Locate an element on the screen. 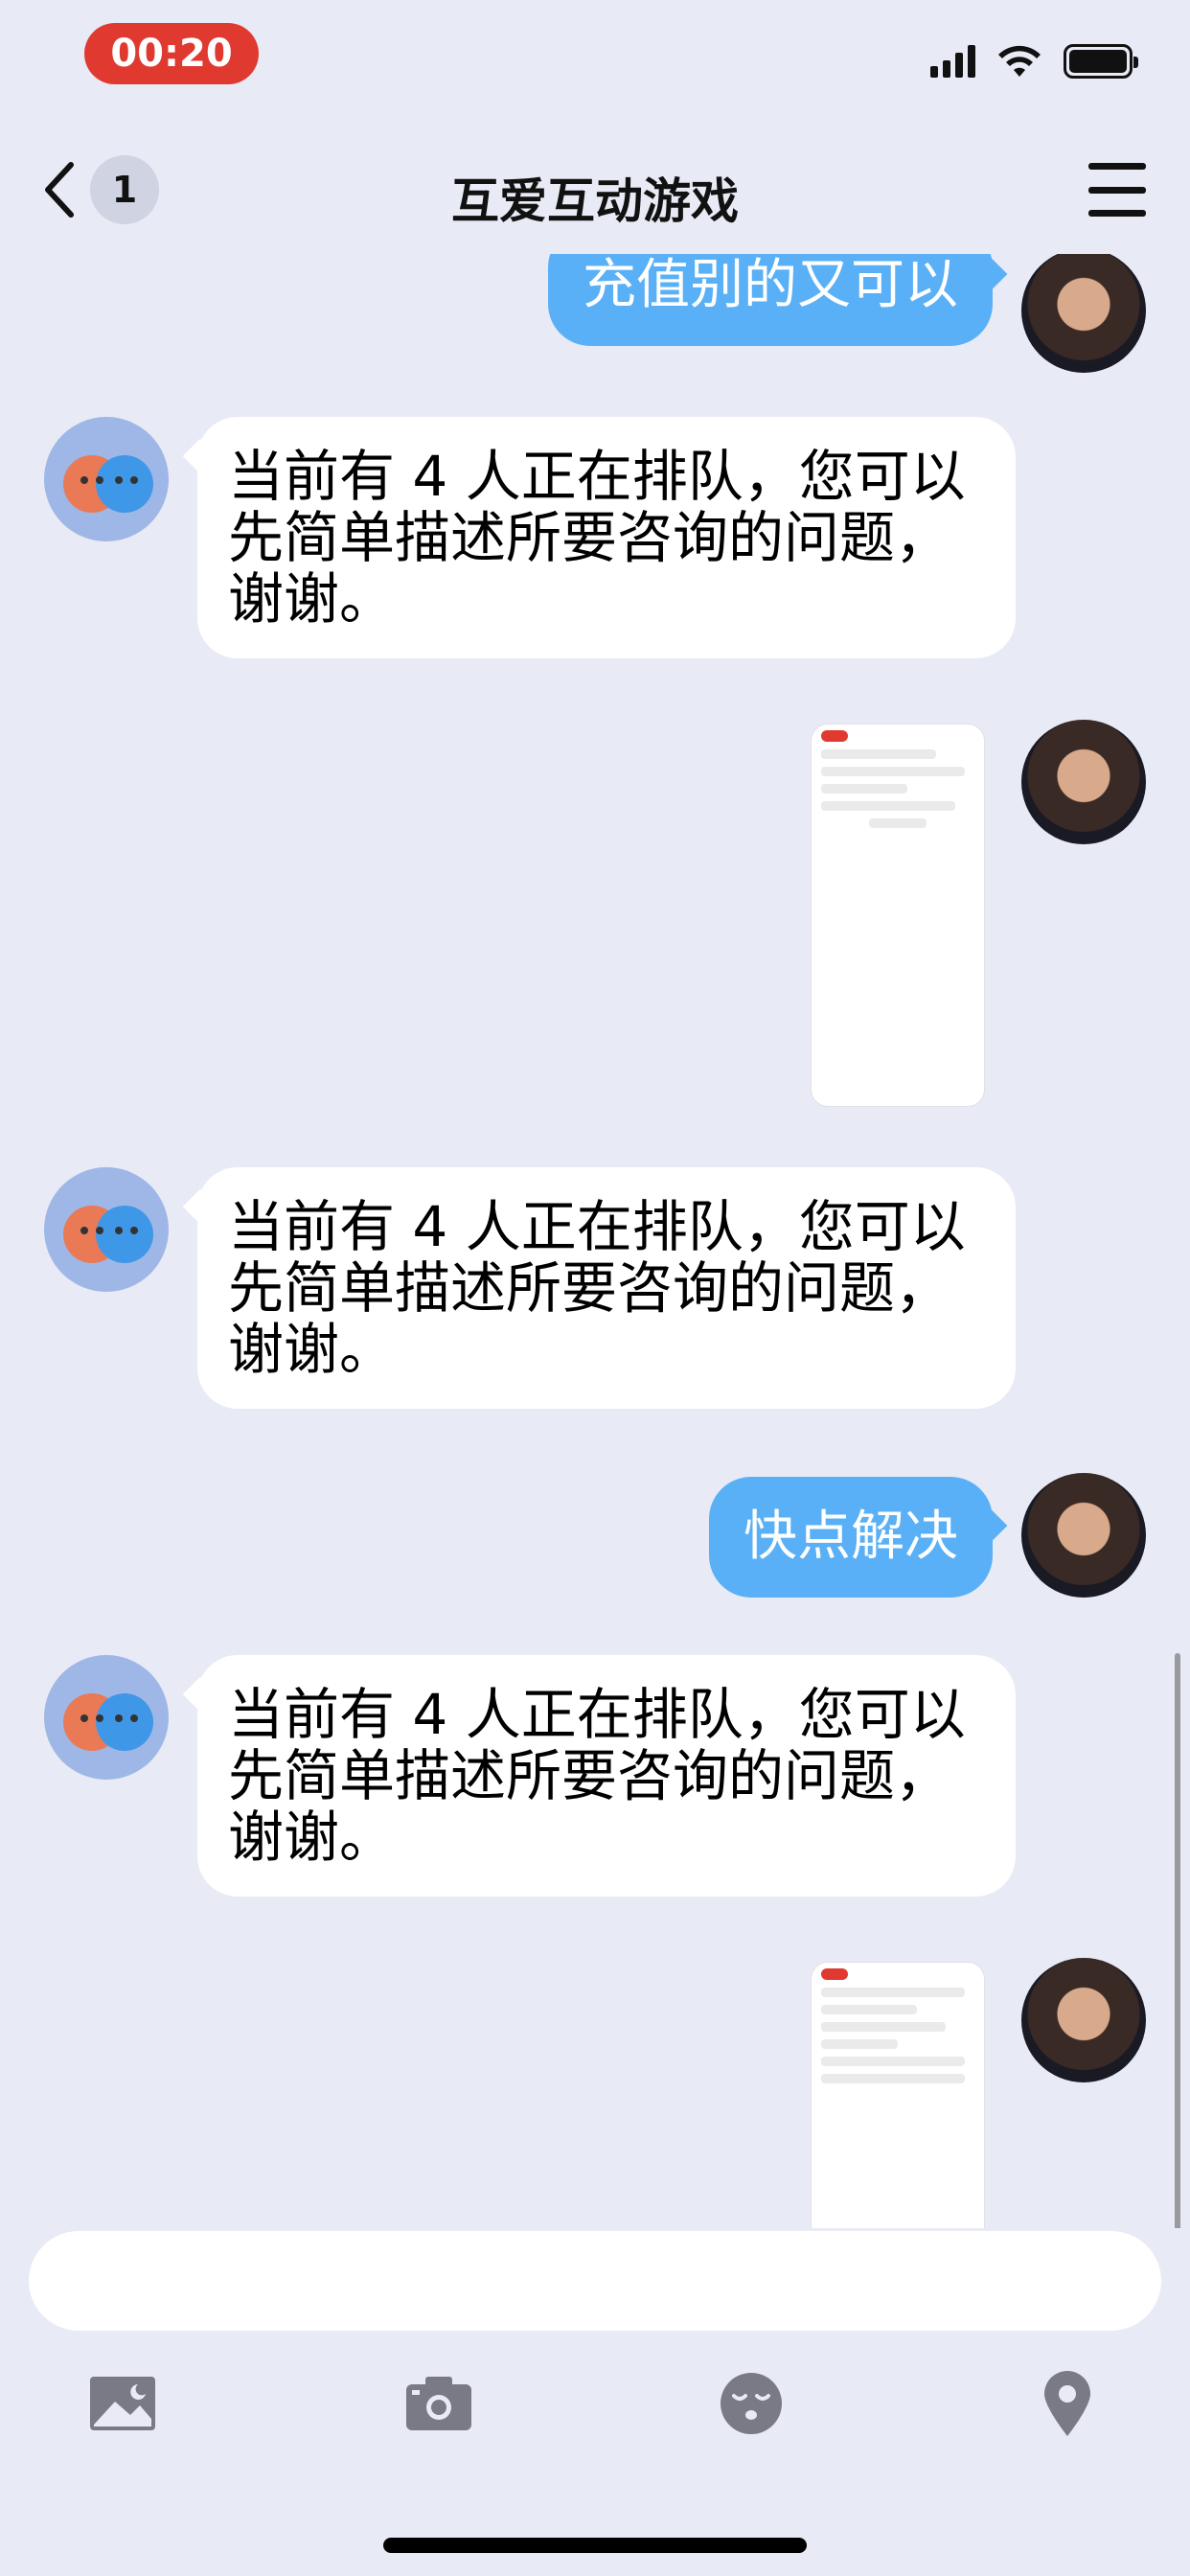 This screenshot has height=2576, width=1190. signal-icon is located at coordinates (952, 62).